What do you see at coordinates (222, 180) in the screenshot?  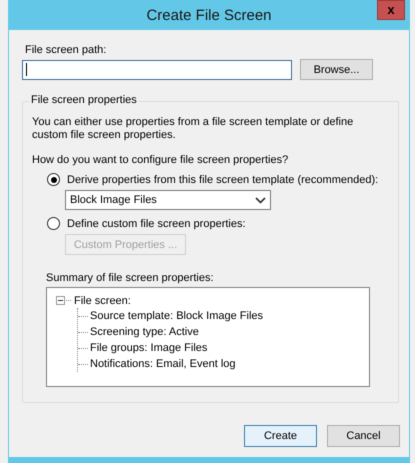 I see `radio-label: Derive properties from this file screen template (recommended):` at bounding box center [222, 180].